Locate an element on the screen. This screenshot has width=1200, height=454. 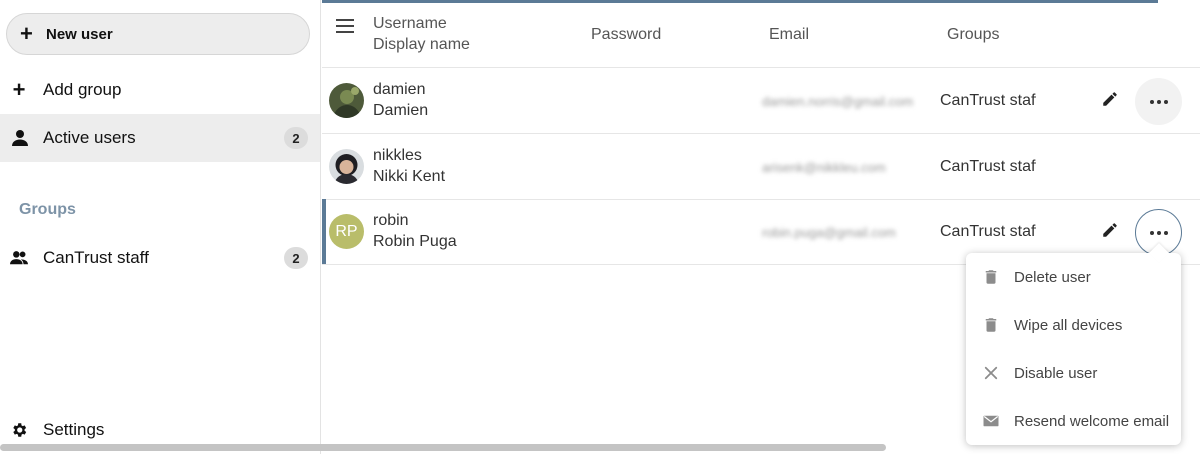
email-address: damien.norris@gmail.com is located at coordinates (838, 101).